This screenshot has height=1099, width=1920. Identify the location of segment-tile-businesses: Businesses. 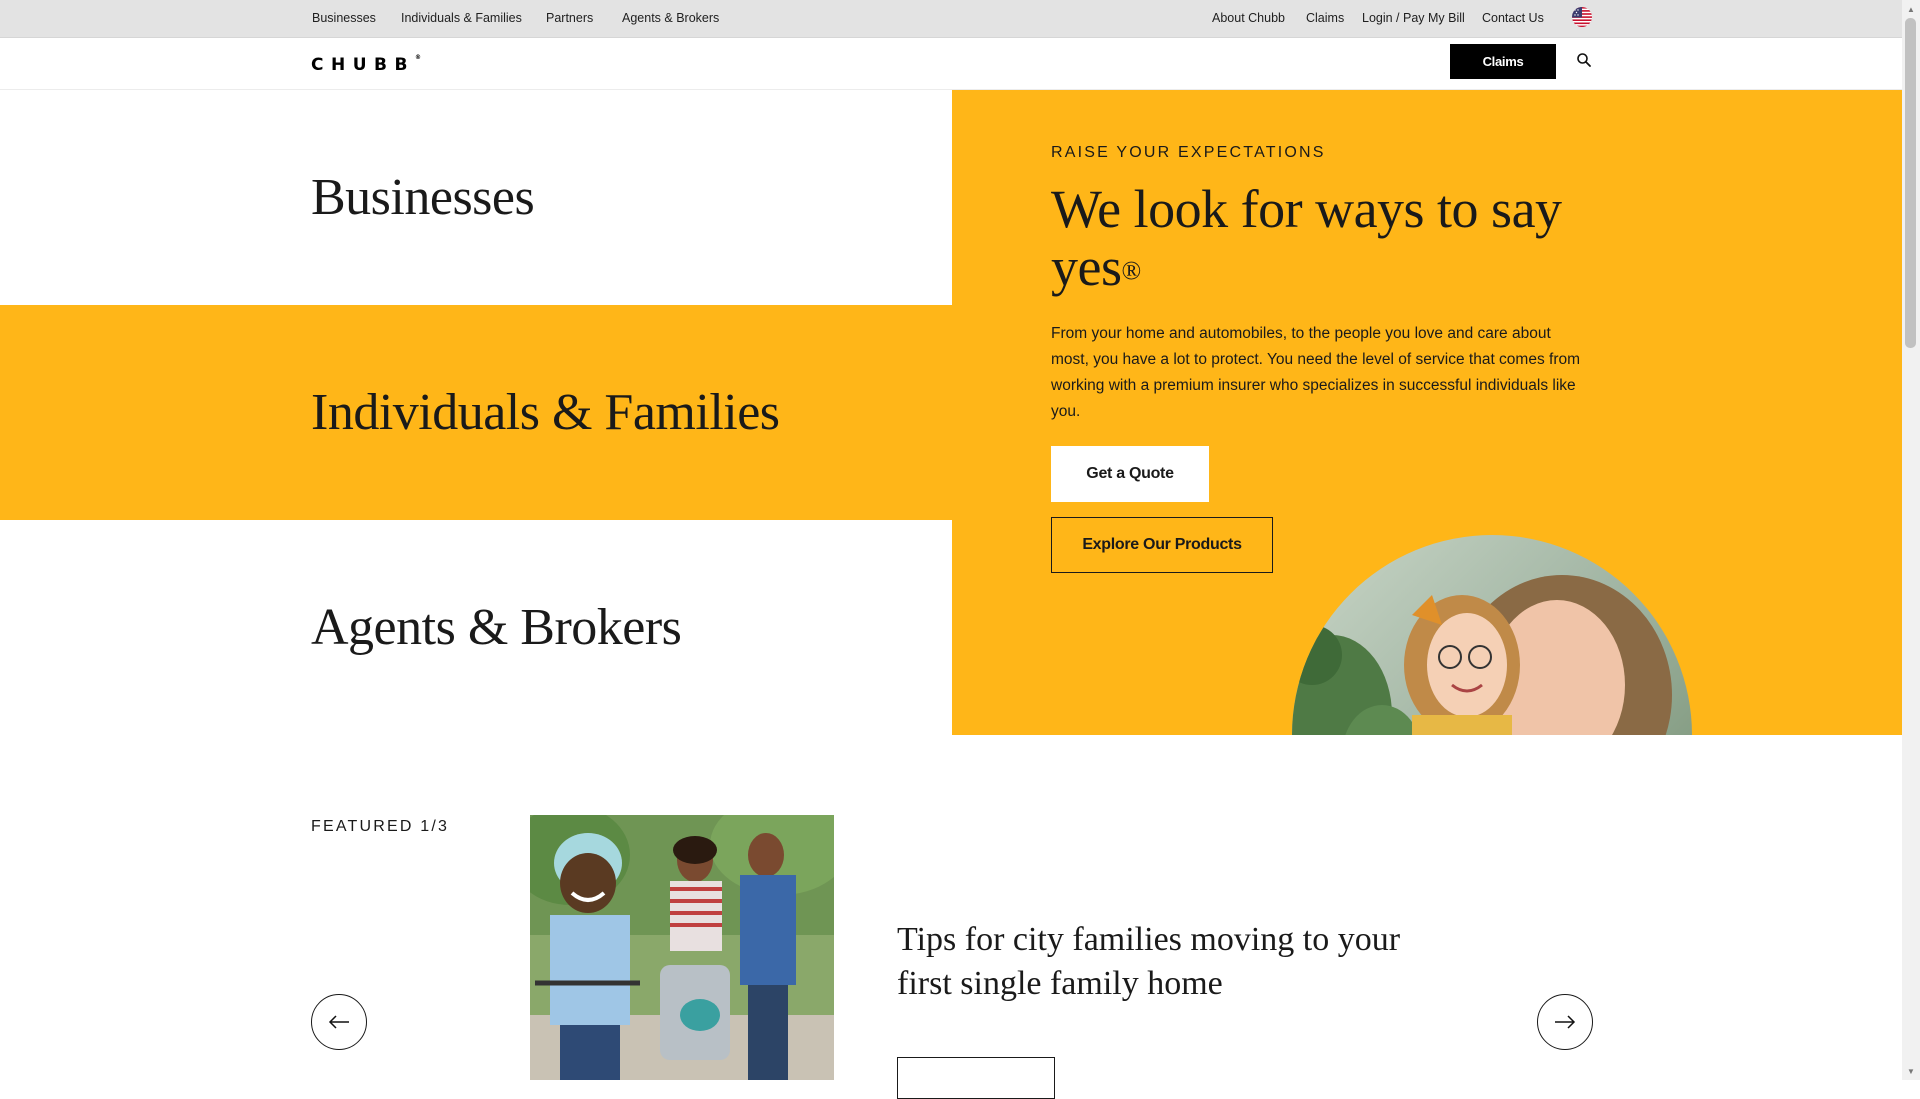
(476, 197).